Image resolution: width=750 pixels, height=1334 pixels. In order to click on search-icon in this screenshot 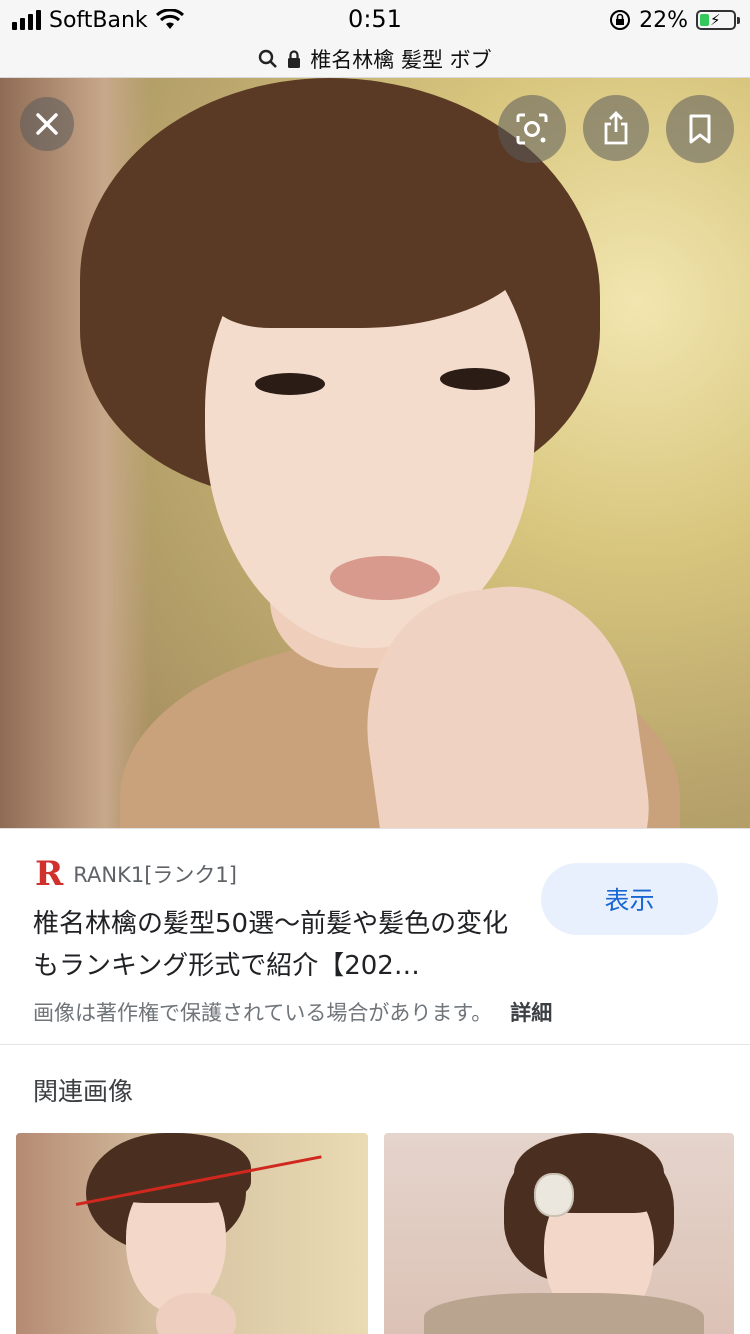, I will do `click(268, 58)`.